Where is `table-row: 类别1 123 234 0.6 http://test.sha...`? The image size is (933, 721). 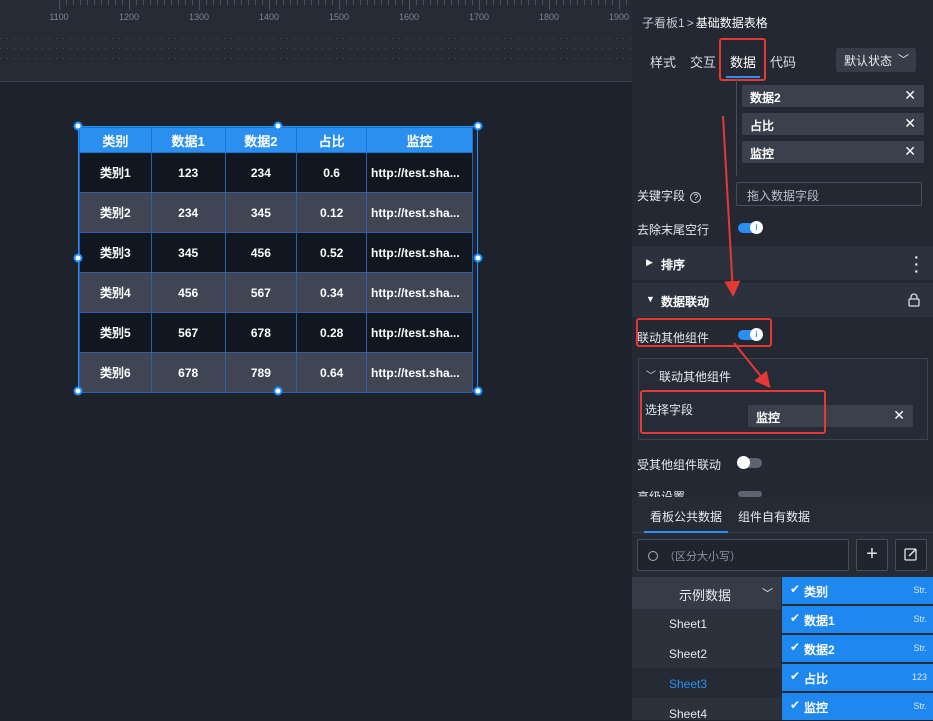
table-row: 类别1 123 234 0.6 http://test.sha... is located at coordinates (276, 172).